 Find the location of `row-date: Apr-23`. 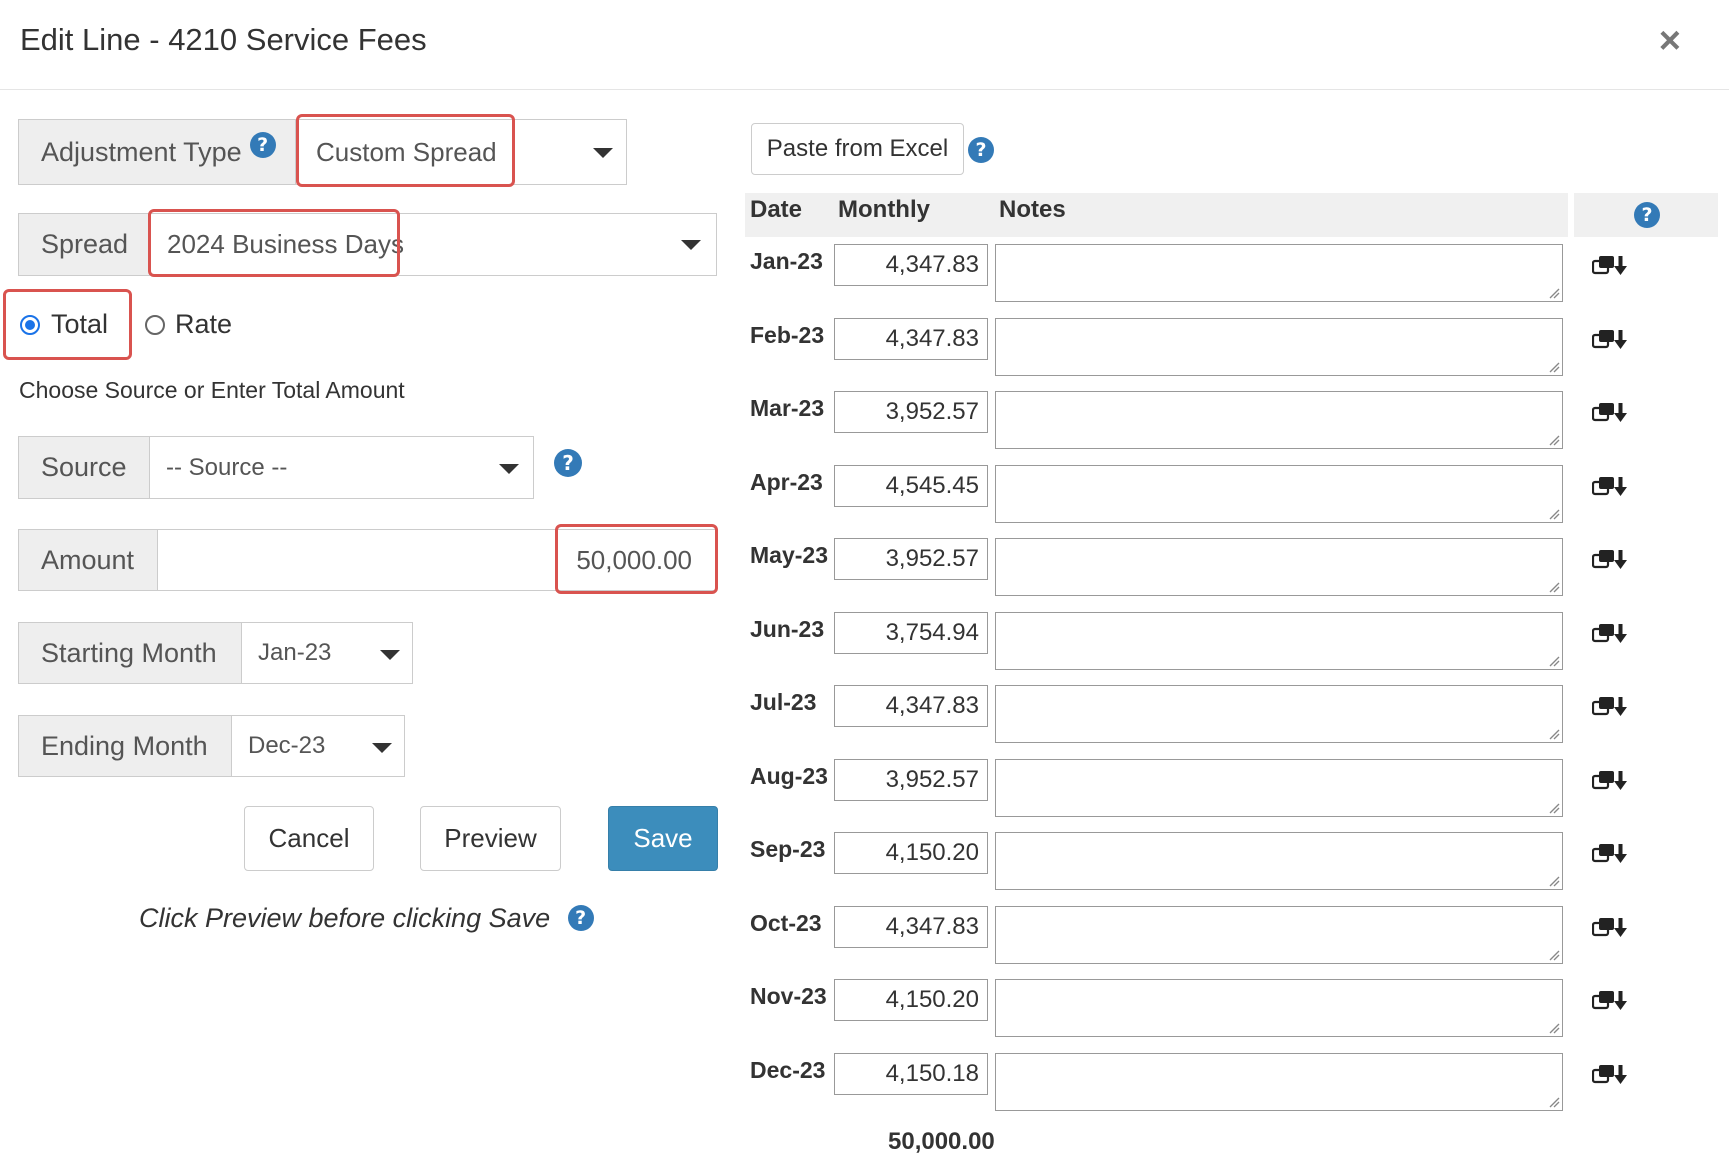

row-date: Apr-23 is located at coordinates (786, 482).